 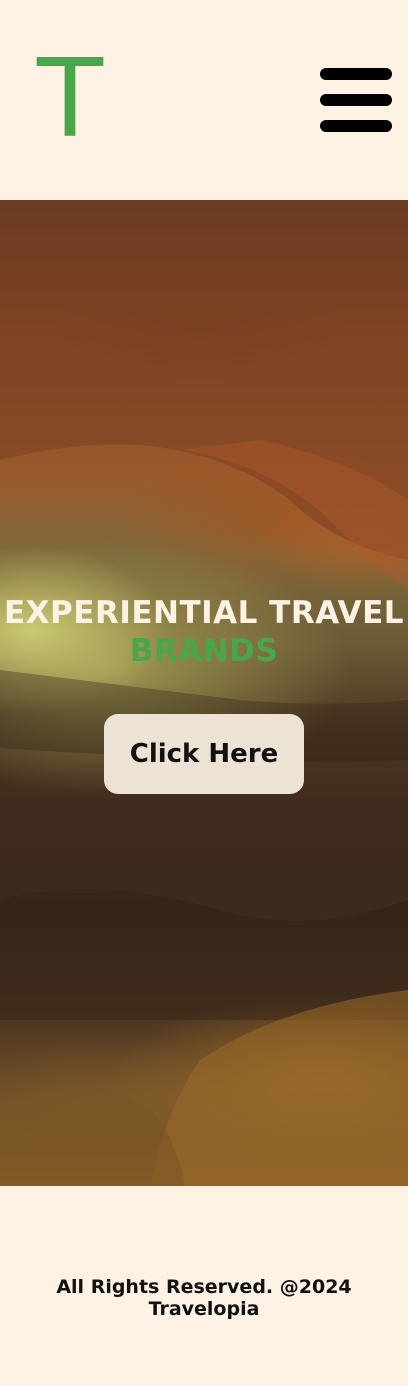 I want to click on site-footer: All Rights Reserved. @2024 Travelopia, so click(x=204, y=1286).